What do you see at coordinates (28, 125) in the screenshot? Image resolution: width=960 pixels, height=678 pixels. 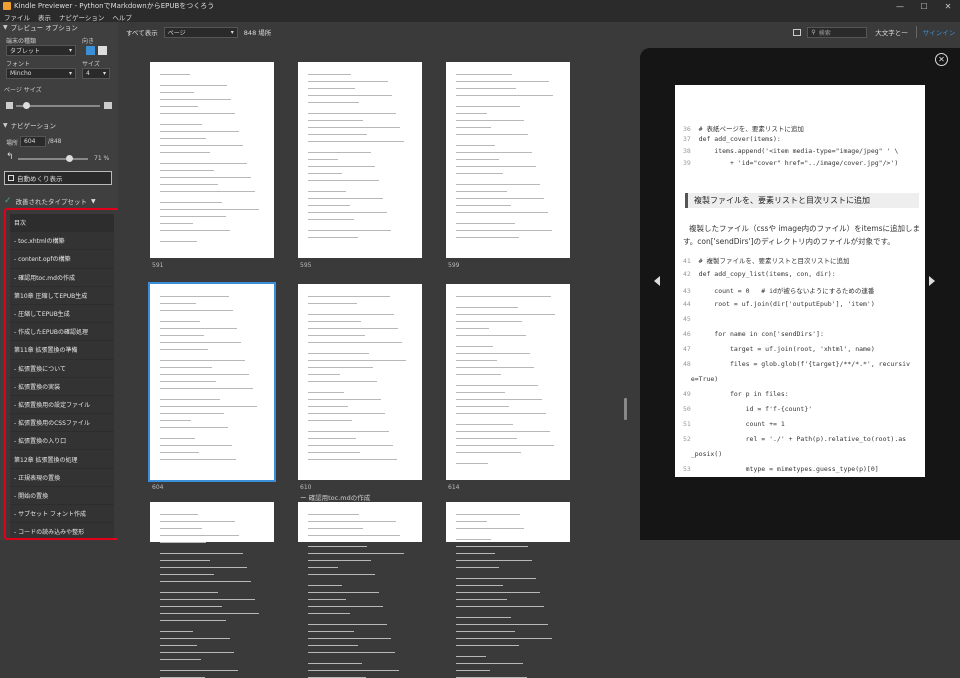 I see `navigation-header: ▼ ナビゲーション` at bounding box center [28, 125].